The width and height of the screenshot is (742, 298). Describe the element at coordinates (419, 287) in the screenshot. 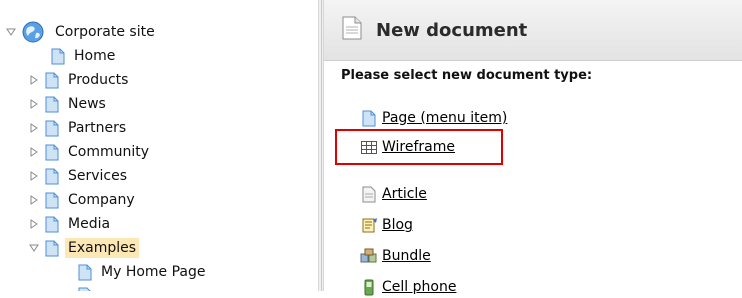

I see `doc-type-link: Cell phone` at that location.